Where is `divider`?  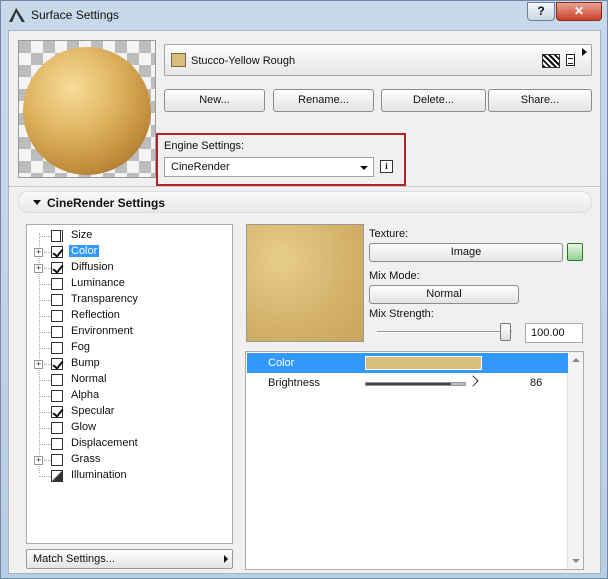
divider is located at coordinates (304, 186).